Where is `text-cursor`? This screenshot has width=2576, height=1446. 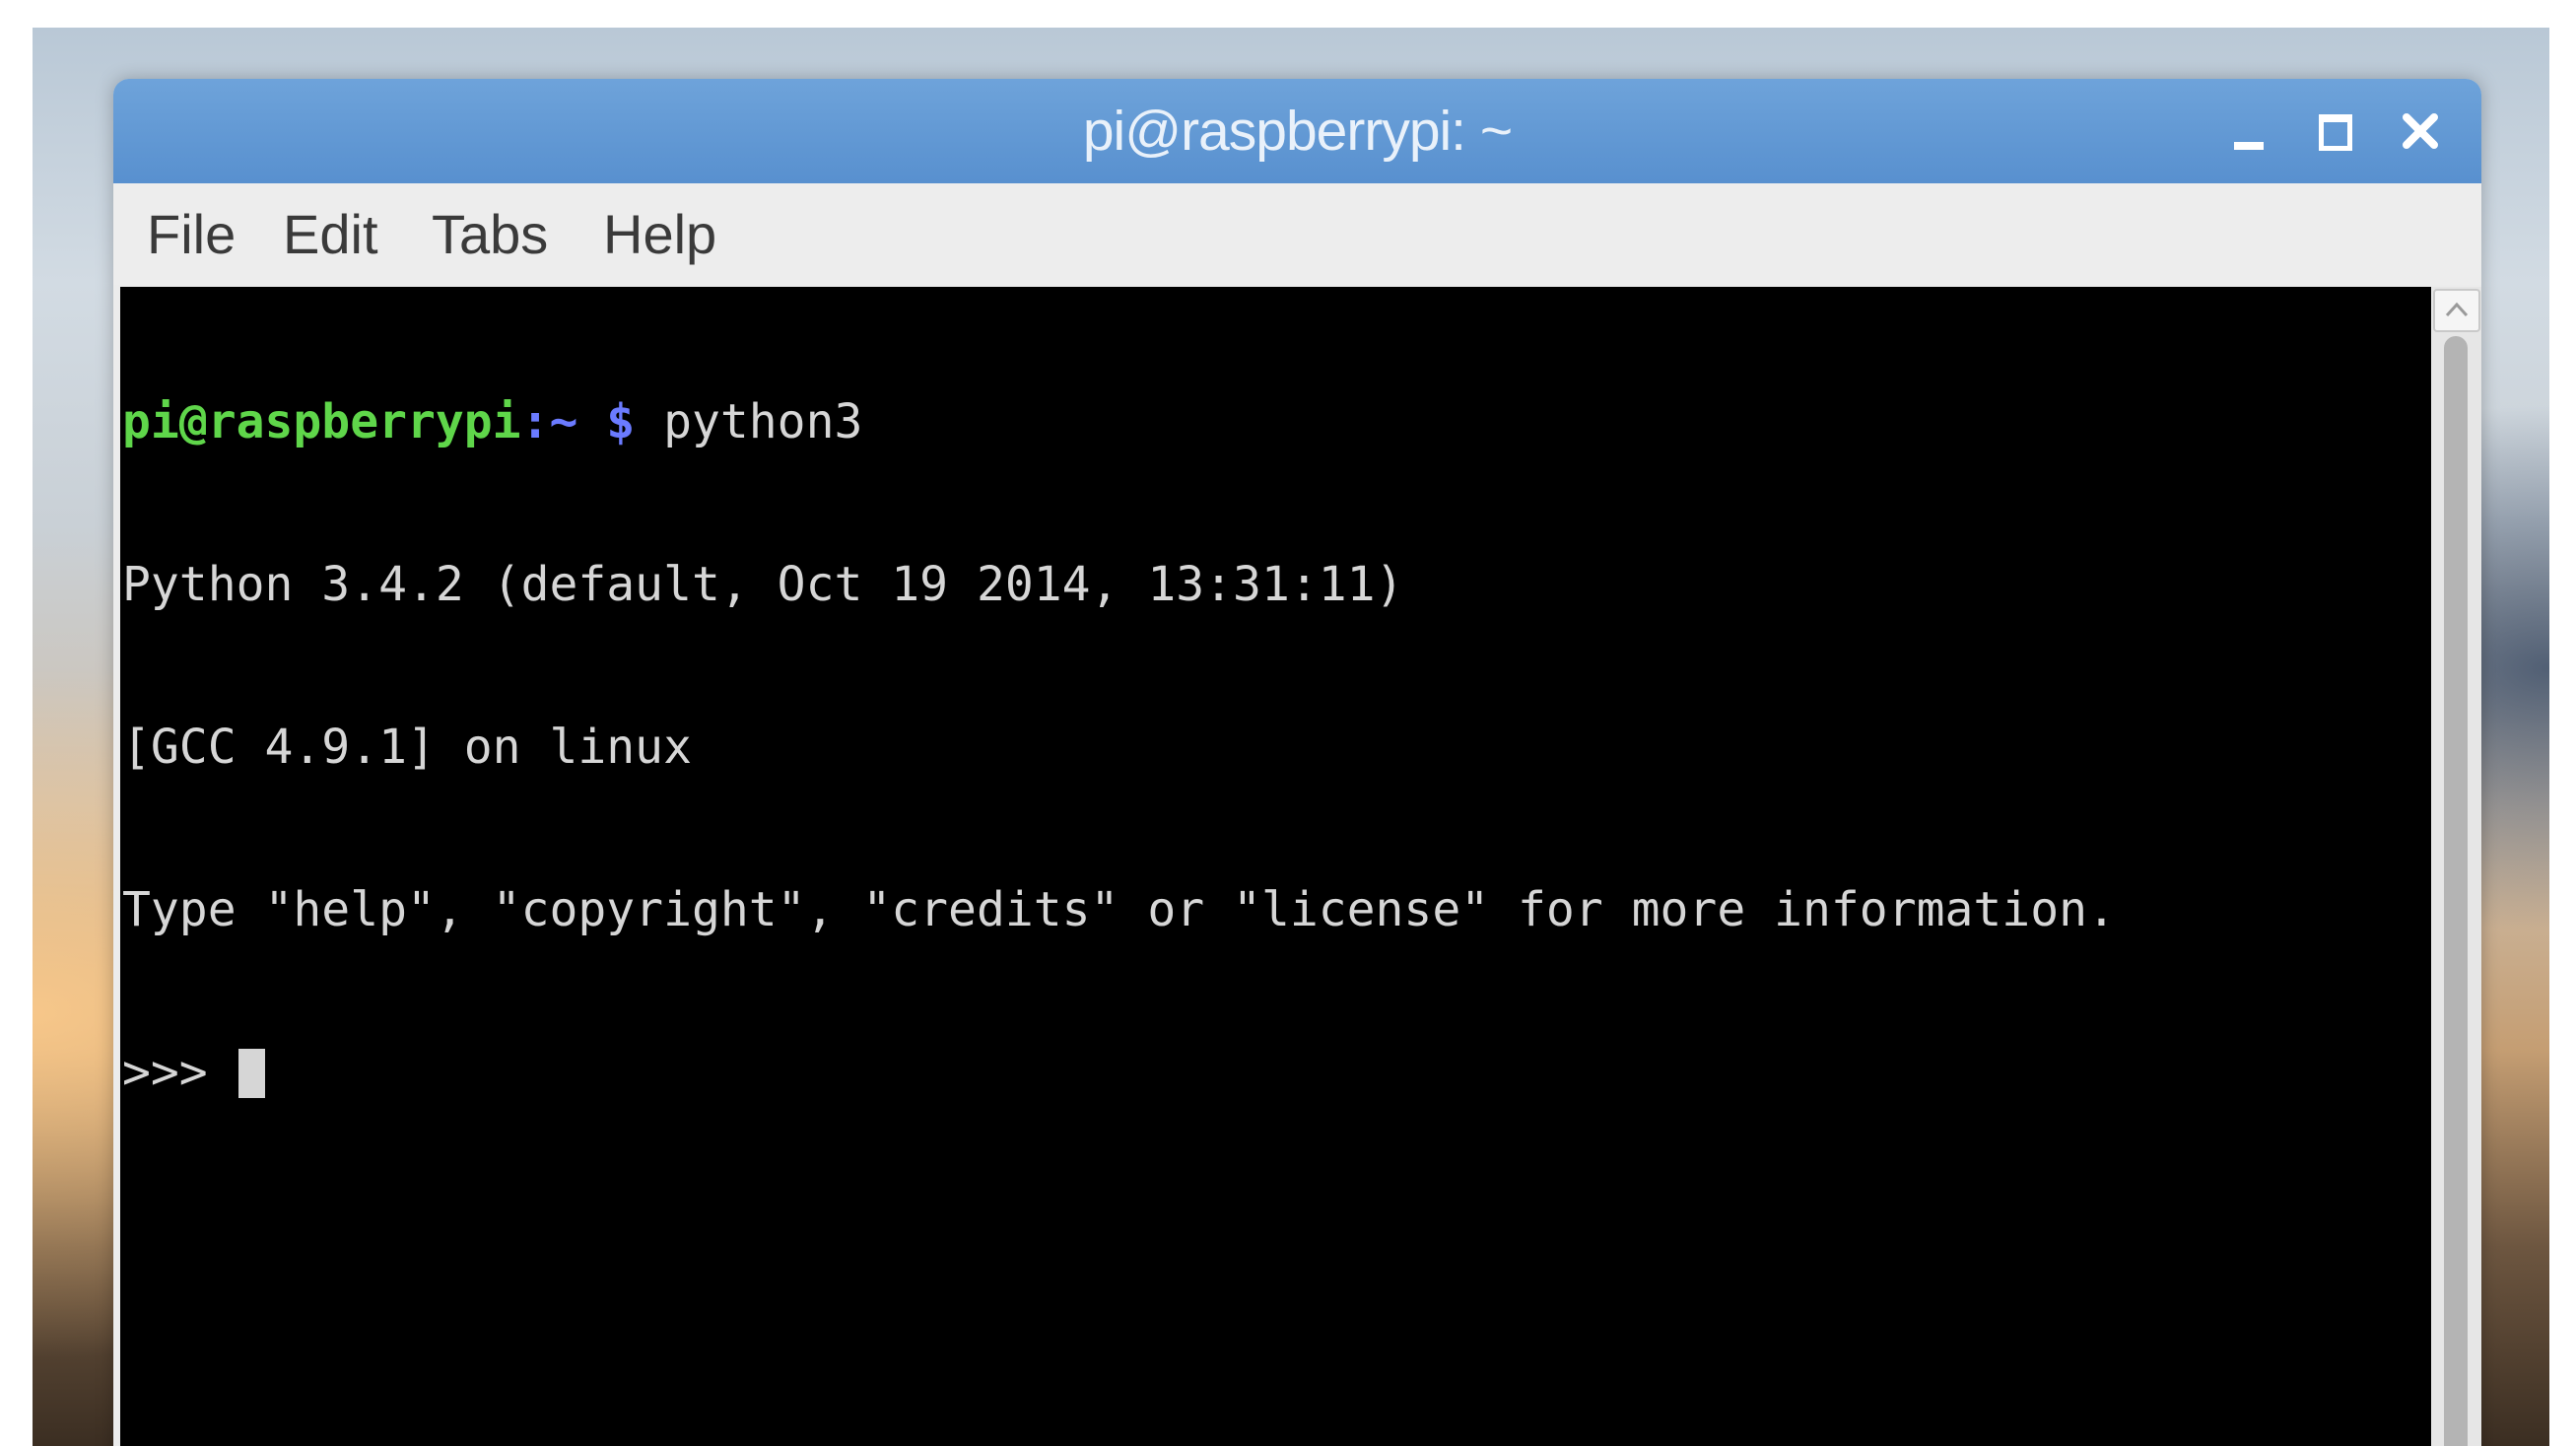
text-cursor is located at coordinates (251, 1073).